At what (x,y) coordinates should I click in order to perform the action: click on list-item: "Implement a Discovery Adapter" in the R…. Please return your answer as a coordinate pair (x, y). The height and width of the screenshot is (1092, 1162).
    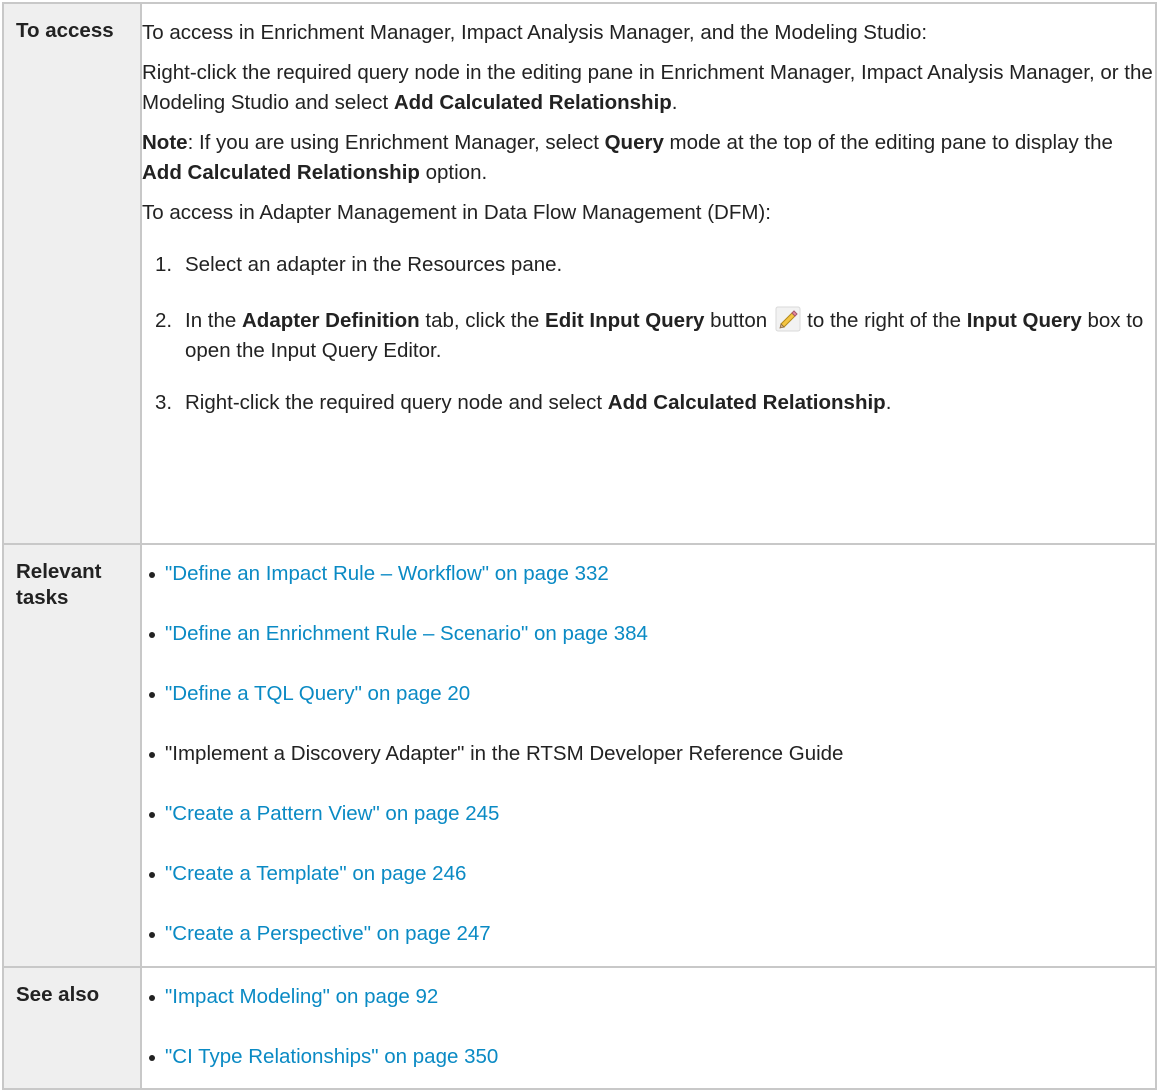
    Looking at the image, I should click on (649, 754).